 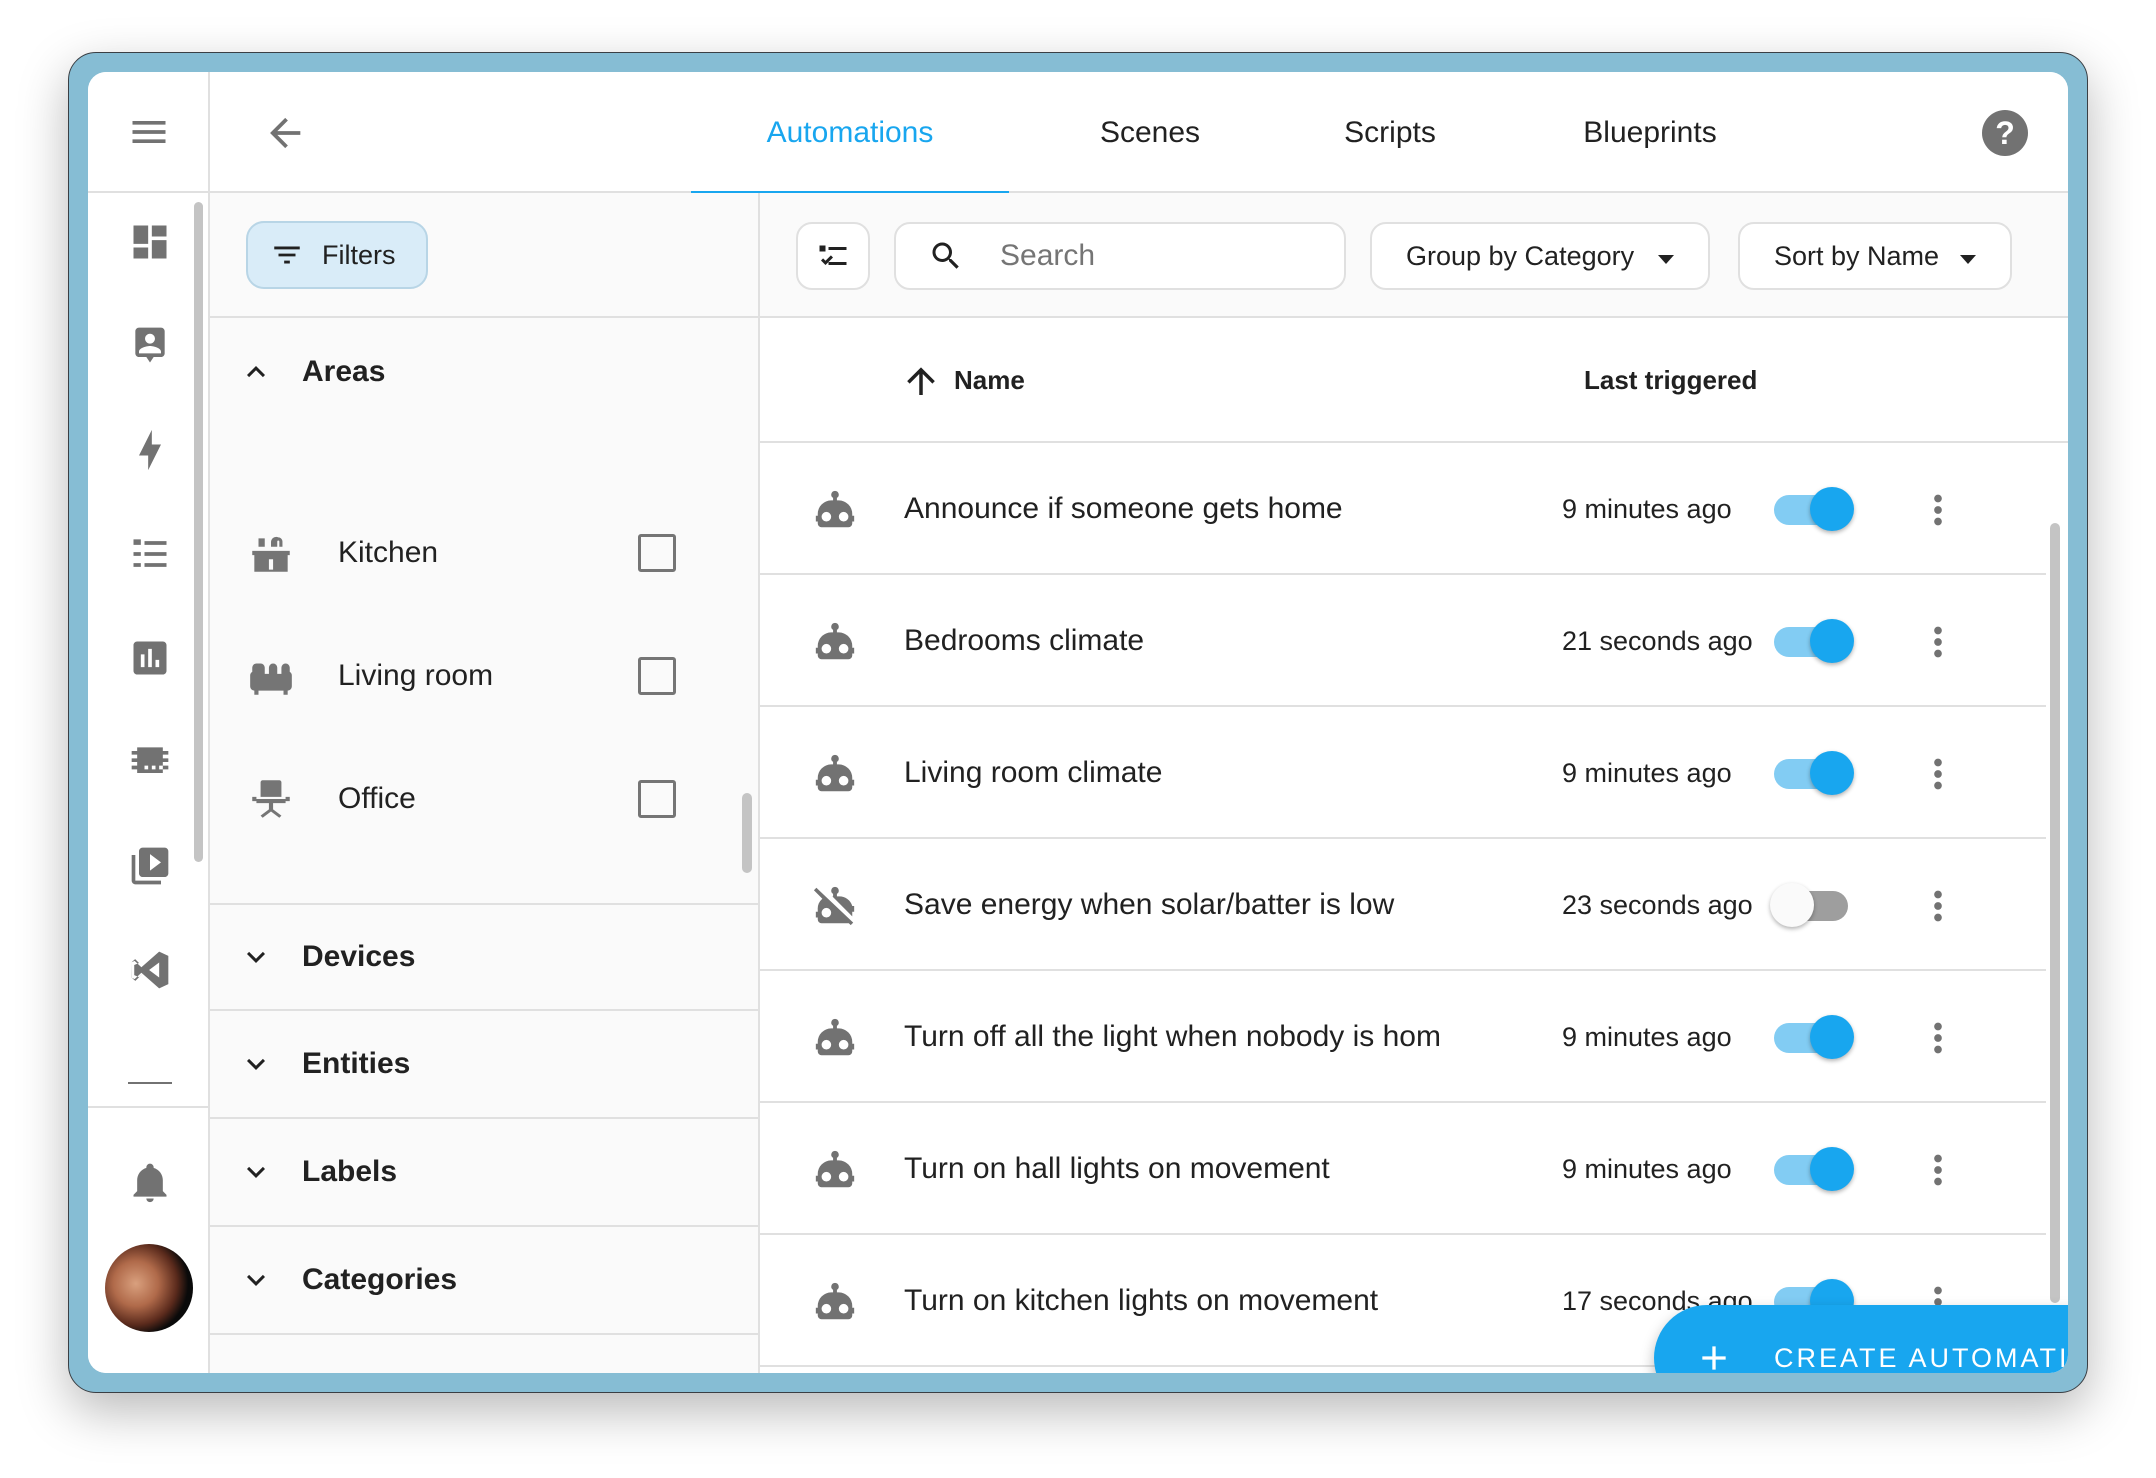 I want to click on plus-icon, so click(x=1714, y=1358).